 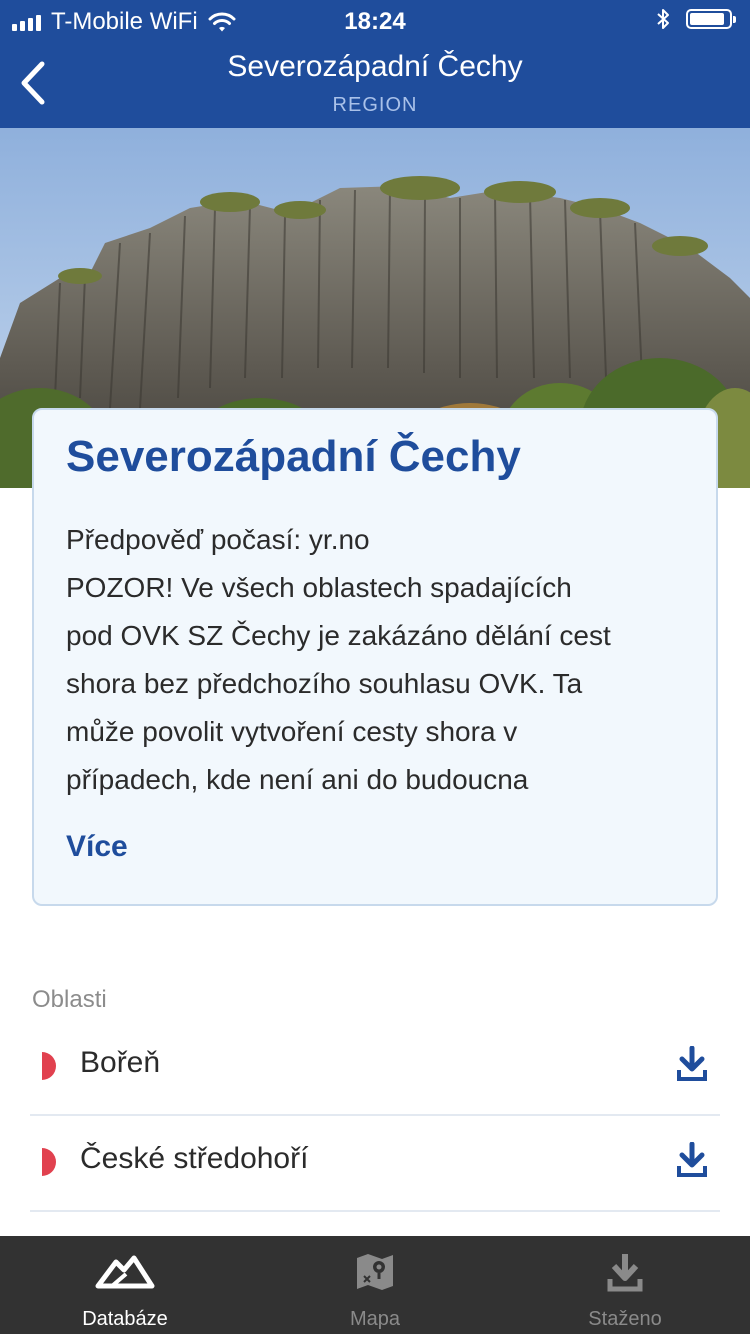 What do you see at coordinates (125, 1319) in the screenshot?
I see `tab-label: Databáze` at bounding box center [125, 1319].